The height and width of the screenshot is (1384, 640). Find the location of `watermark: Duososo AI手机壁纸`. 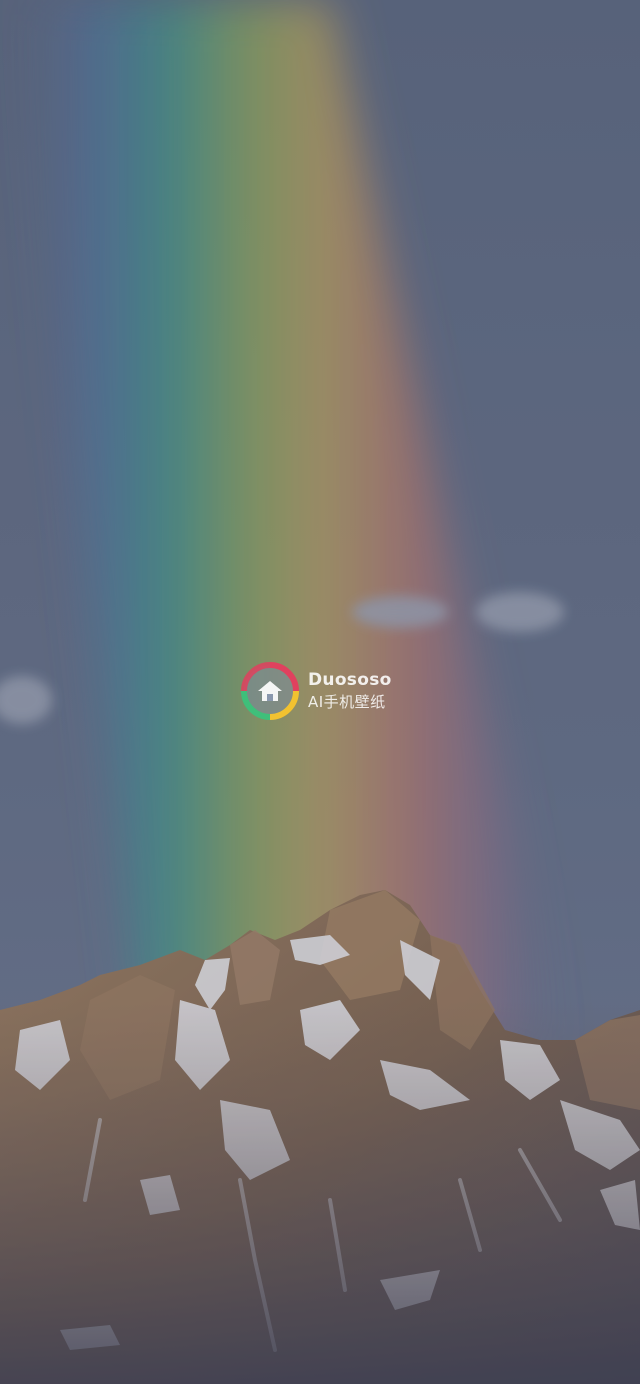

watermark: Duososo AI手机壁纸 is located at coordinates (315, 691).